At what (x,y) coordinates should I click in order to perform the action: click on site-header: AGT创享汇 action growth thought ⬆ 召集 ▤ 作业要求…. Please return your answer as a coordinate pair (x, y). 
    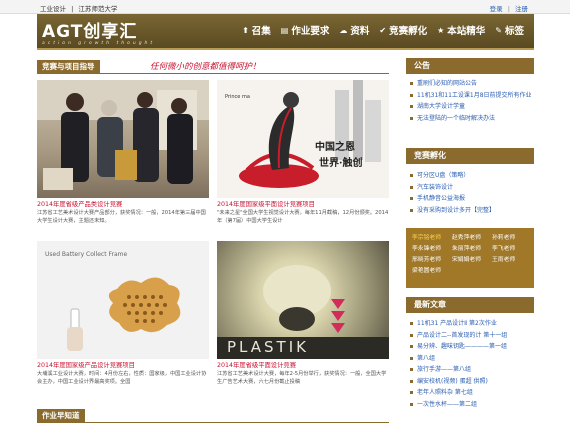
    Looking at the image, I should click on (285, 31).